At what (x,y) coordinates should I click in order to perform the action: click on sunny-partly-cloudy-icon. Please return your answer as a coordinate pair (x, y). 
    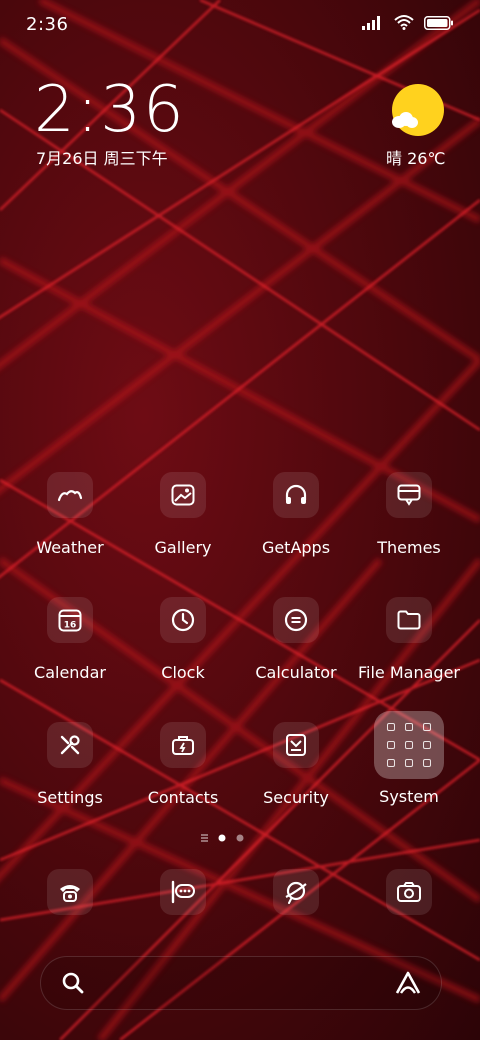
    Looking at the image, I should click on (418, 110).